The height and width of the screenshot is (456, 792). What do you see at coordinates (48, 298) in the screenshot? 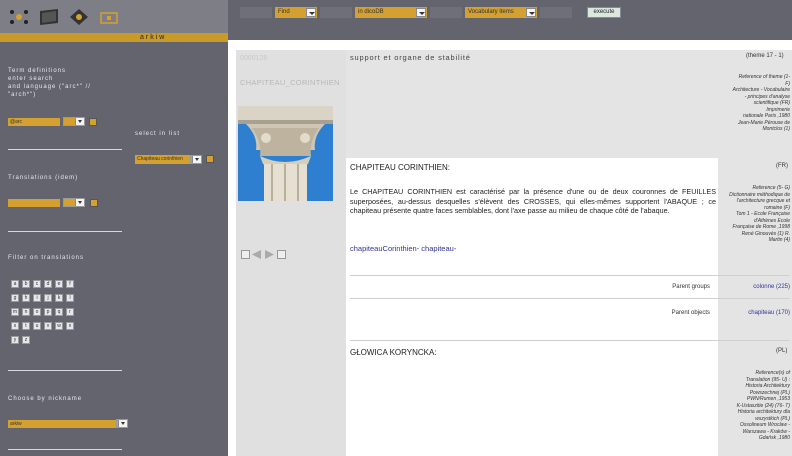
I see `letter-key: j` at bounding box center [48, 298].